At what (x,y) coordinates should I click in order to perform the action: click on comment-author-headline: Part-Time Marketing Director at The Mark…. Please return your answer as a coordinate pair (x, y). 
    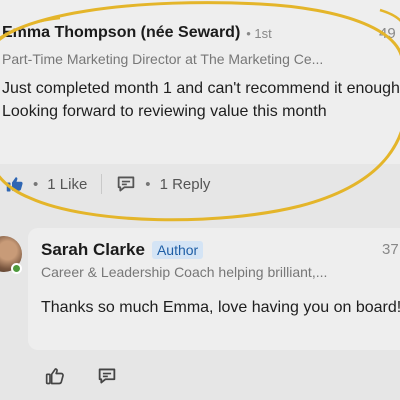
    Looking at the image, I should click on (163, 59).